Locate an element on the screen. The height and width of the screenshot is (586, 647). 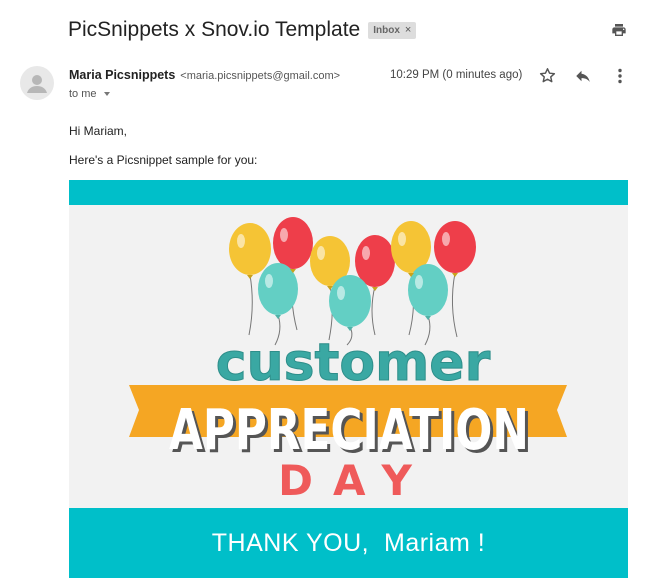
day-word: DAY is located at coordinates (355, 480).